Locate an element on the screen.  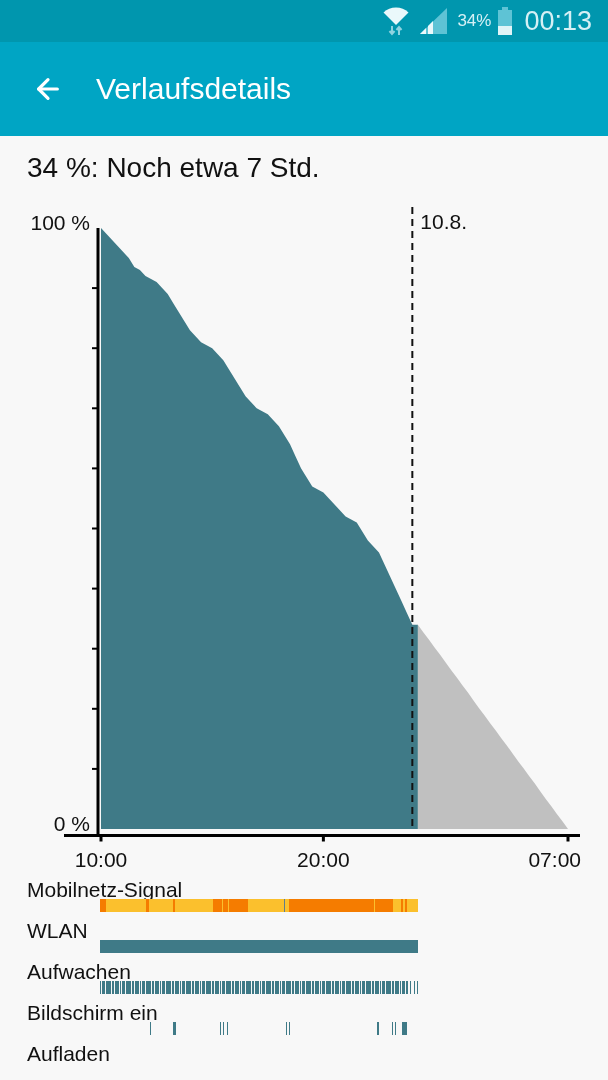
wifi-icon is located at coordinates (396, 21).